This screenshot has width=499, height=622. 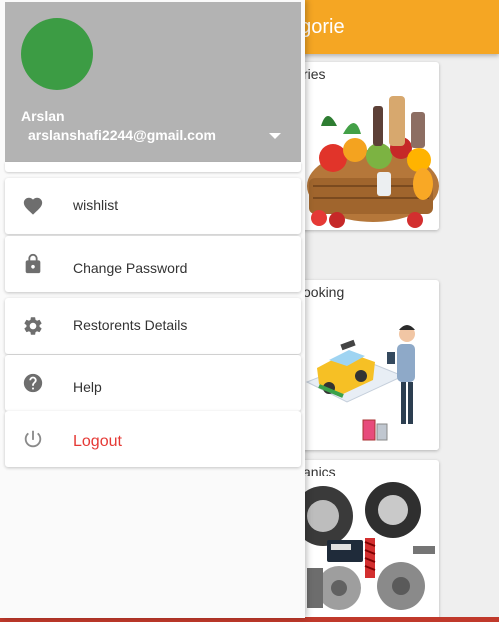 What do you see at coordinates (33, 383) in the screenshot?
I see `help-circle-icon` at bounding box center [33, 383].